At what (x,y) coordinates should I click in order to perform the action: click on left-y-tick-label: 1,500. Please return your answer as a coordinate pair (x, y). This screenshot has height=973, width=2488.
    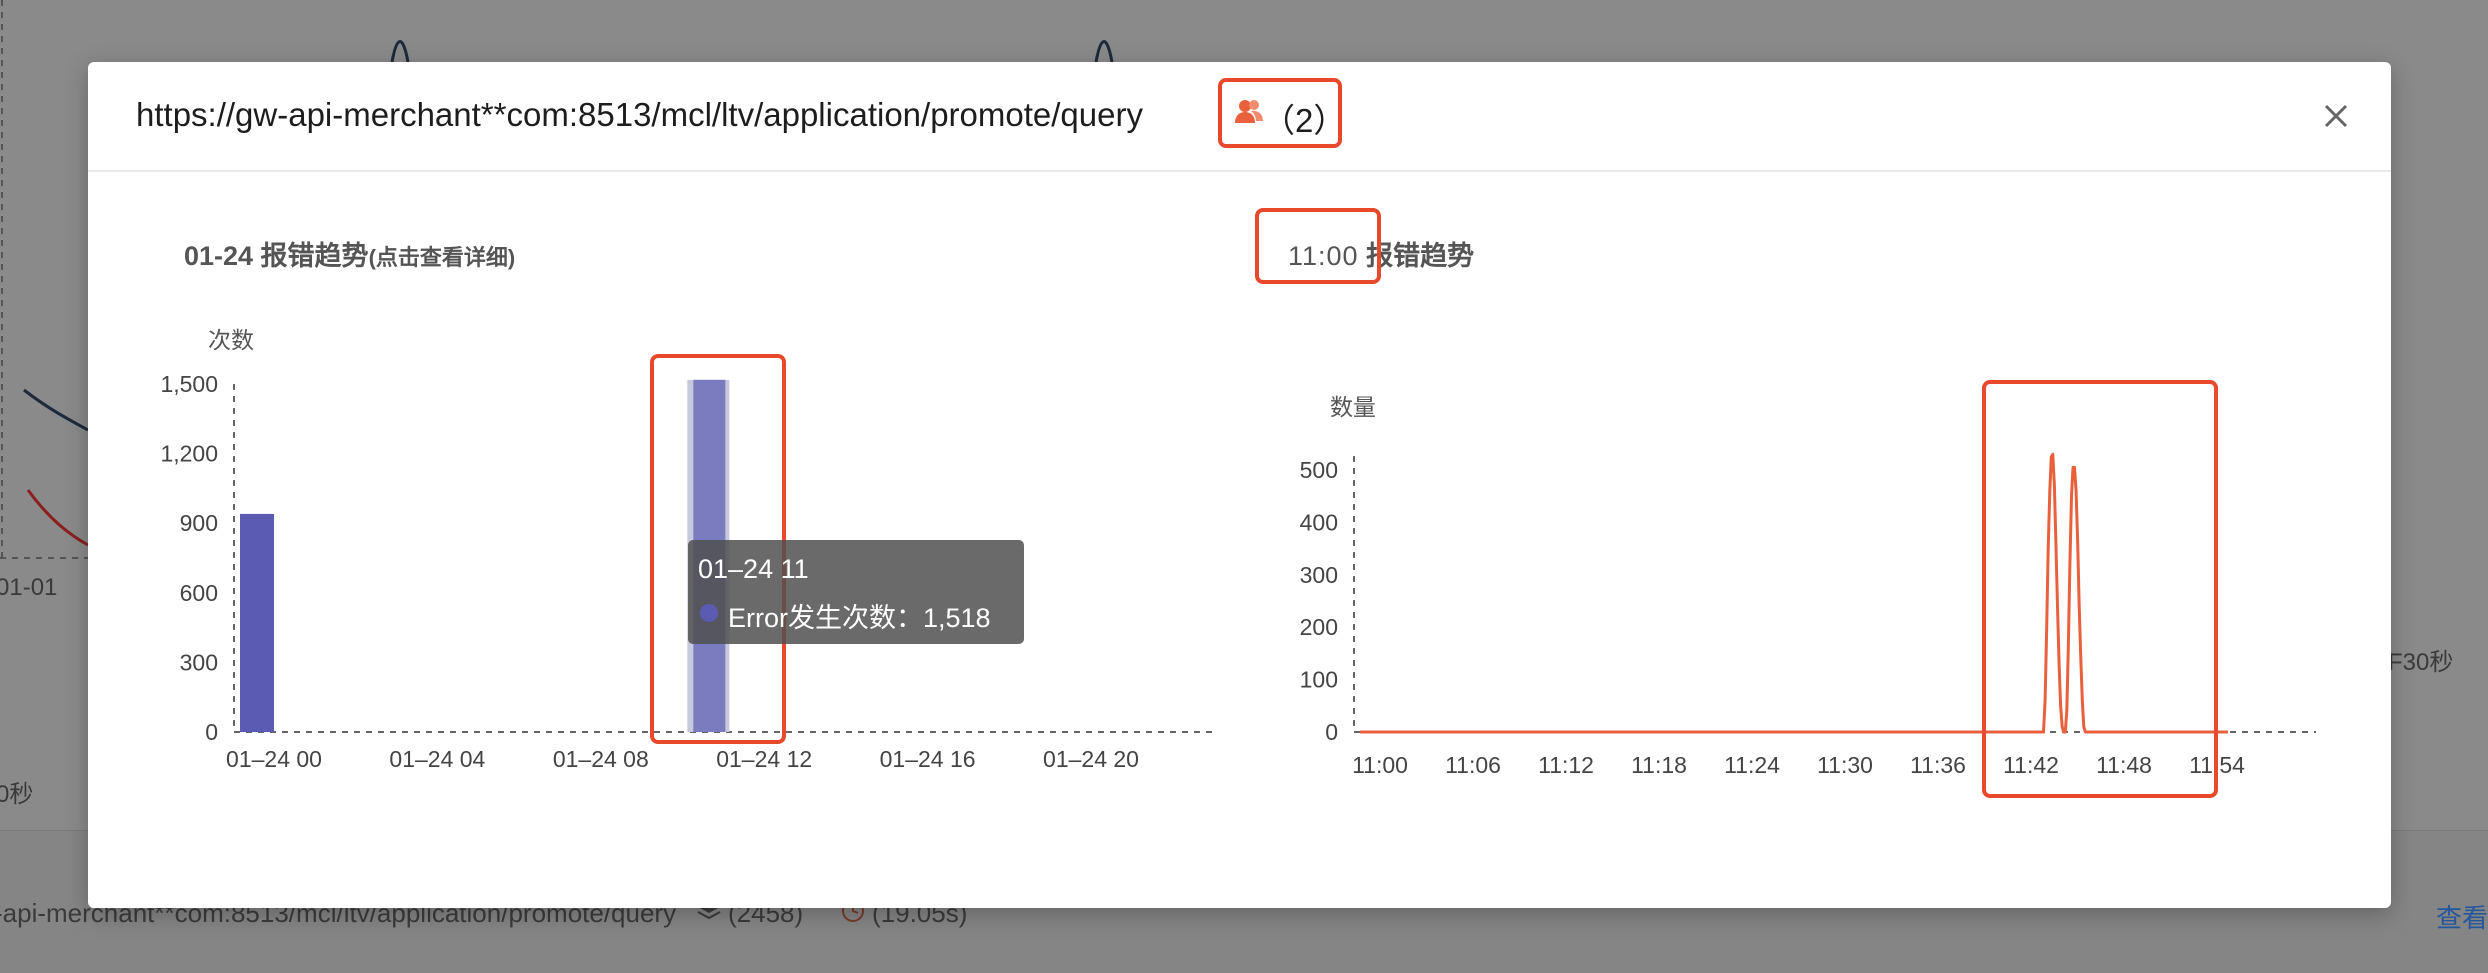
    Looking at the image, I should click on (189, 384).